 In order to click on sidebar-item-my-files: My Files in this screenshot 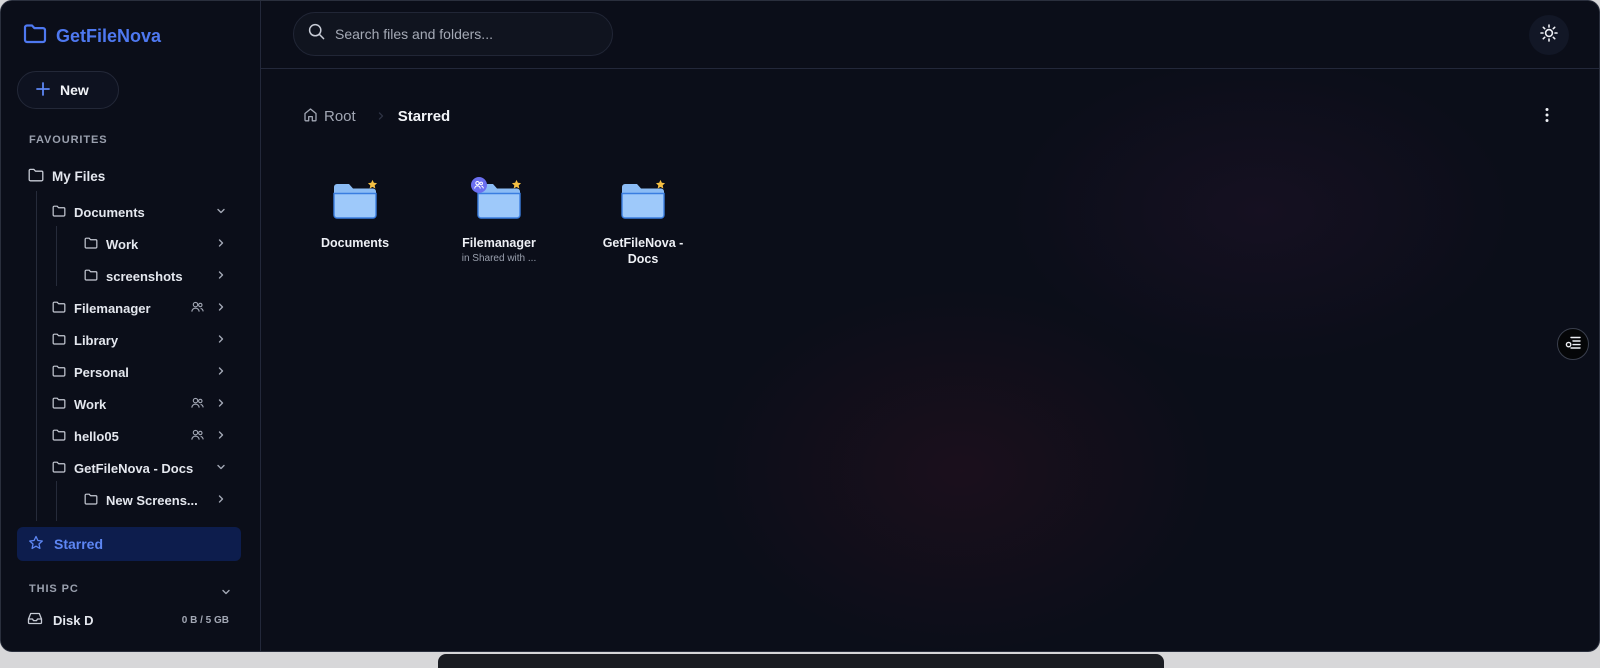, I will do `click(128, 176)`.